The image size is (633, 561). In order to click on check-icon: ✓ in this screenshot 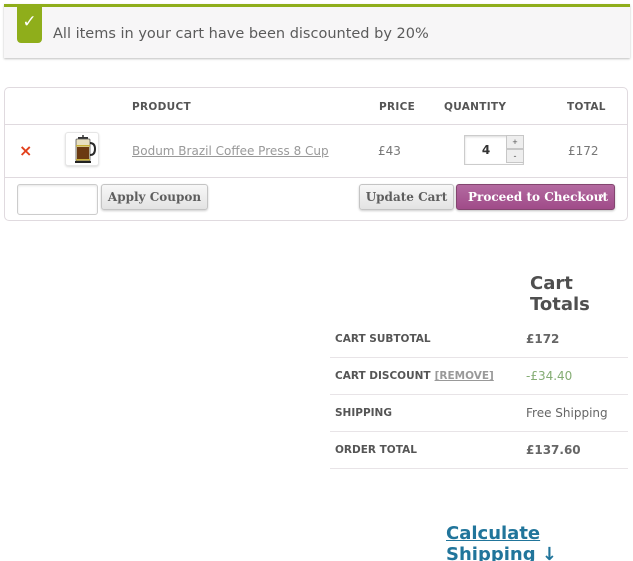, I will do `click(29, 23)`.